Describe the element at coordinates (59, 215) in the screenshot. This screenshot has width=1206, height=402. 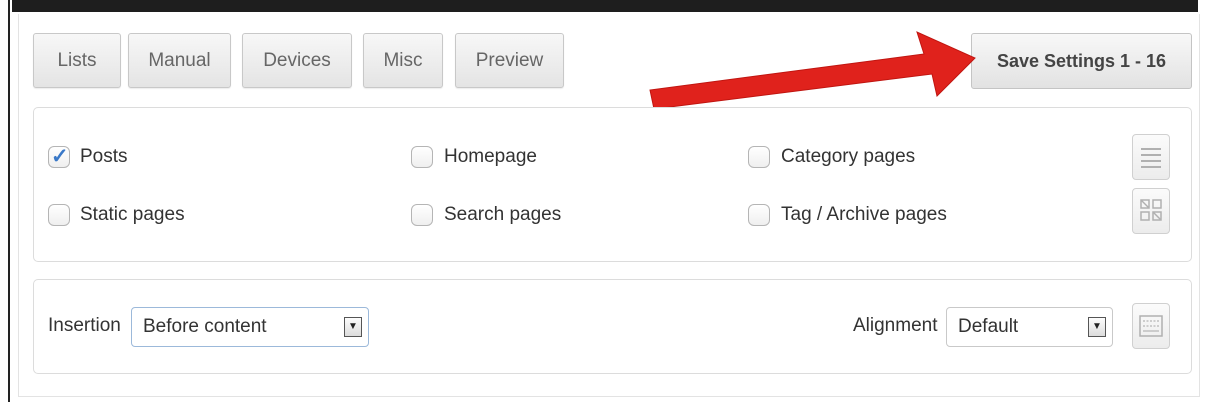
I see `checkbox-static-pages` at that location.